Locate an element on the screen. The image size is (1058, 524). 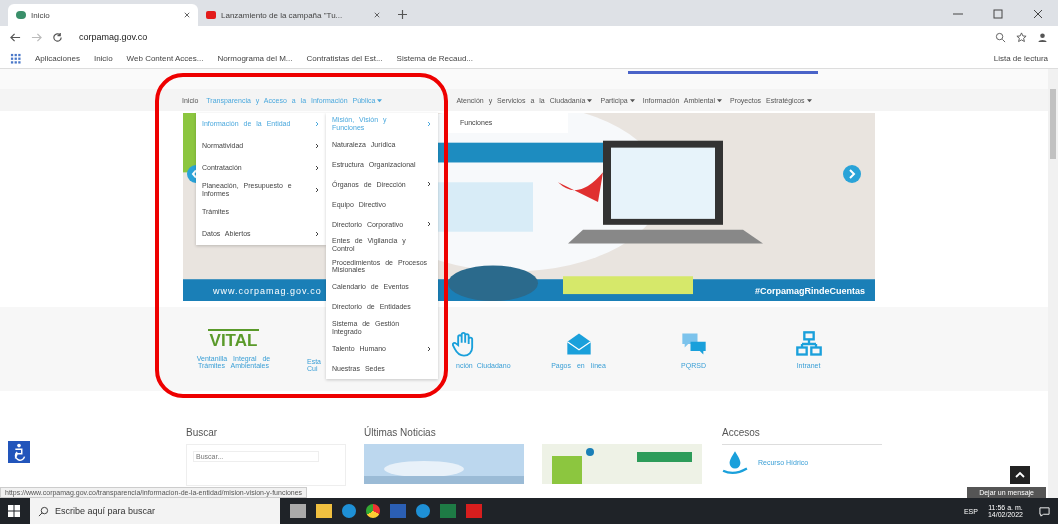
address-field: corpamag.gov.co is located at coordinates (110, 37).